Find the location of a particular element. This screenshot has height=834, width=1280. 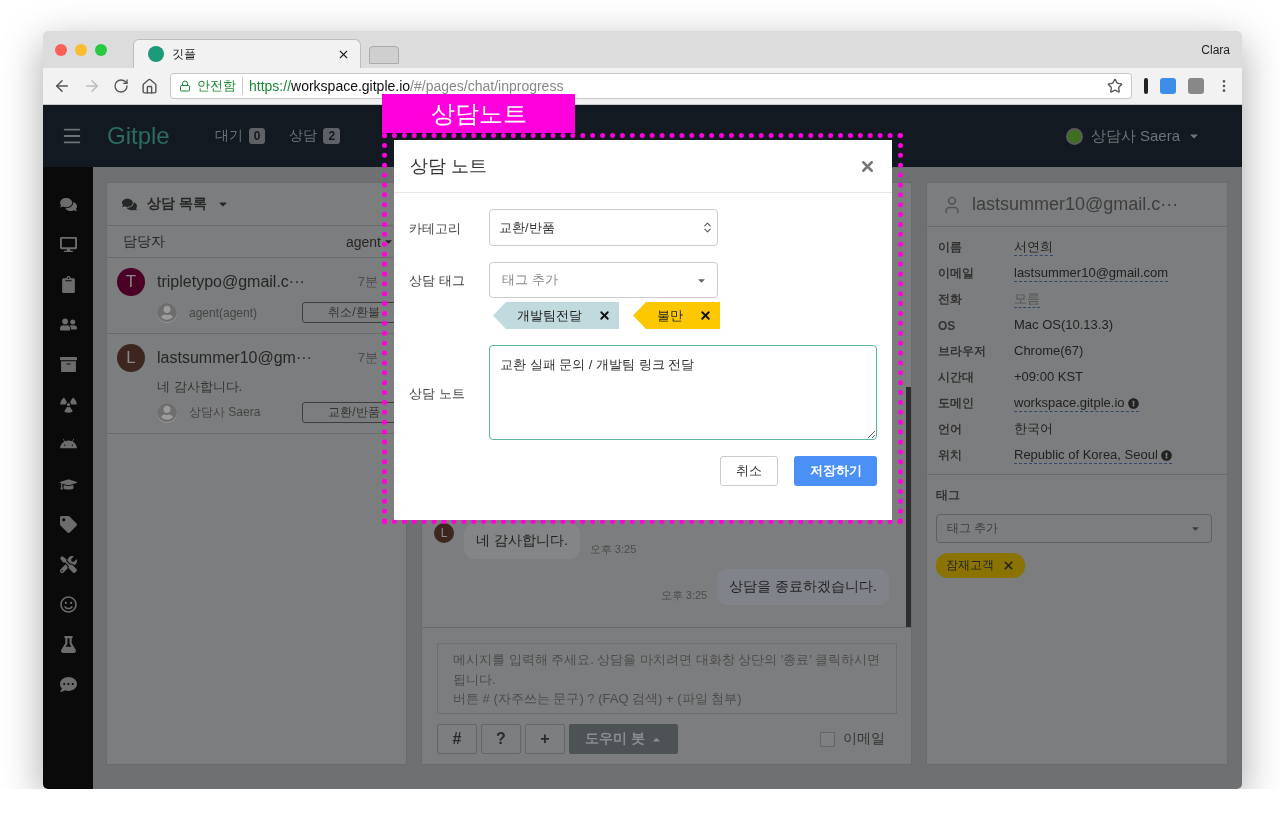

browser-tab: 깃플 is located at coordinates (247, 53).